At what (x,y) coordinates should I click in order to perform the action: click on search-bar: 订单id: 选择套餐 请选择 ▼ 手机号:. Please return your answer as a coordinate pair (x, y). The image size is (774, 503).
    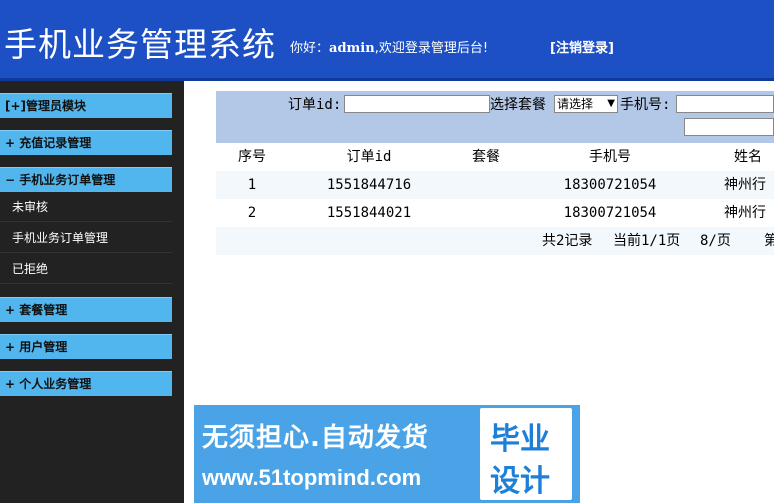
    Looking at the image, I should click on (495, 117).